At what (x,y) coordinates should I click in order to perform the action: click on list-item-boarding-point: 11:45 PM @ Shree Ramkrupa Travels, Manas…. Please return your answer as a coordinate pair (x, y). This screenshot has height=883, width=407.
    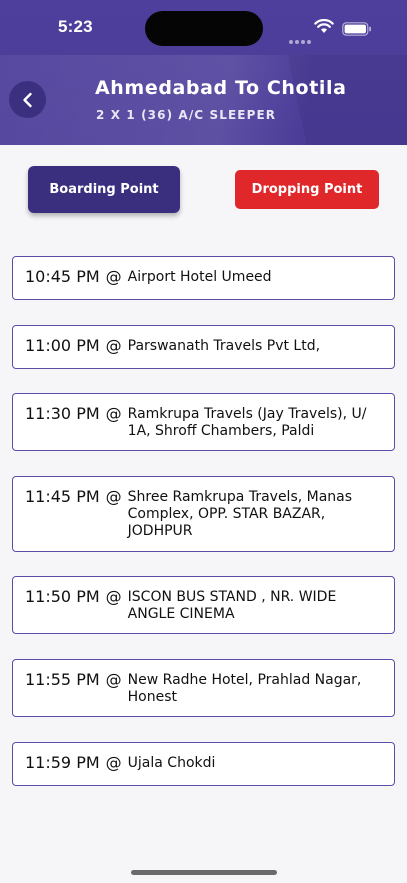
    Looking at the image, I should click on (203, 514).